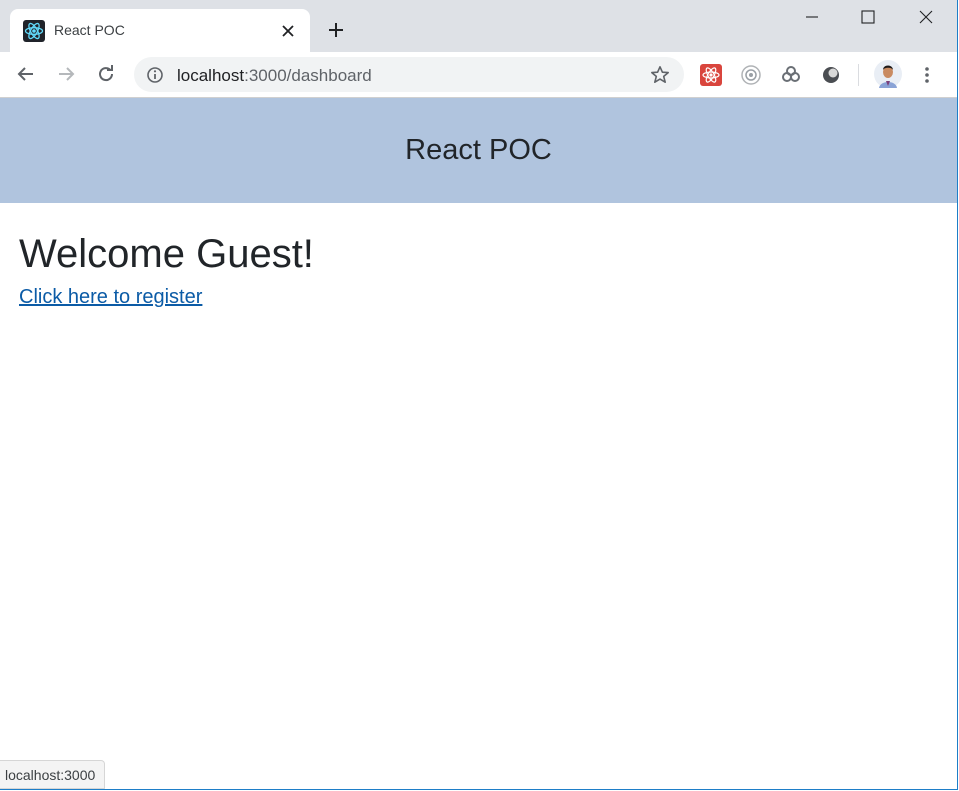 The width and height of the screenshot is (959, 791). What do you see at coordinates (812, 17) in the screenshot?
I see `minimize-icon` at bounding box center [812, 17].